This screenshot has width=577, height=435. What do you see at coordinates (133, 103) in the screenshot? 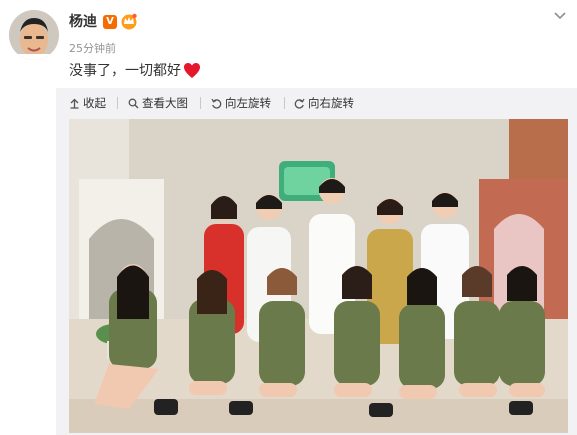
I see `magnifier-icon` at bounding box center [133, 103].